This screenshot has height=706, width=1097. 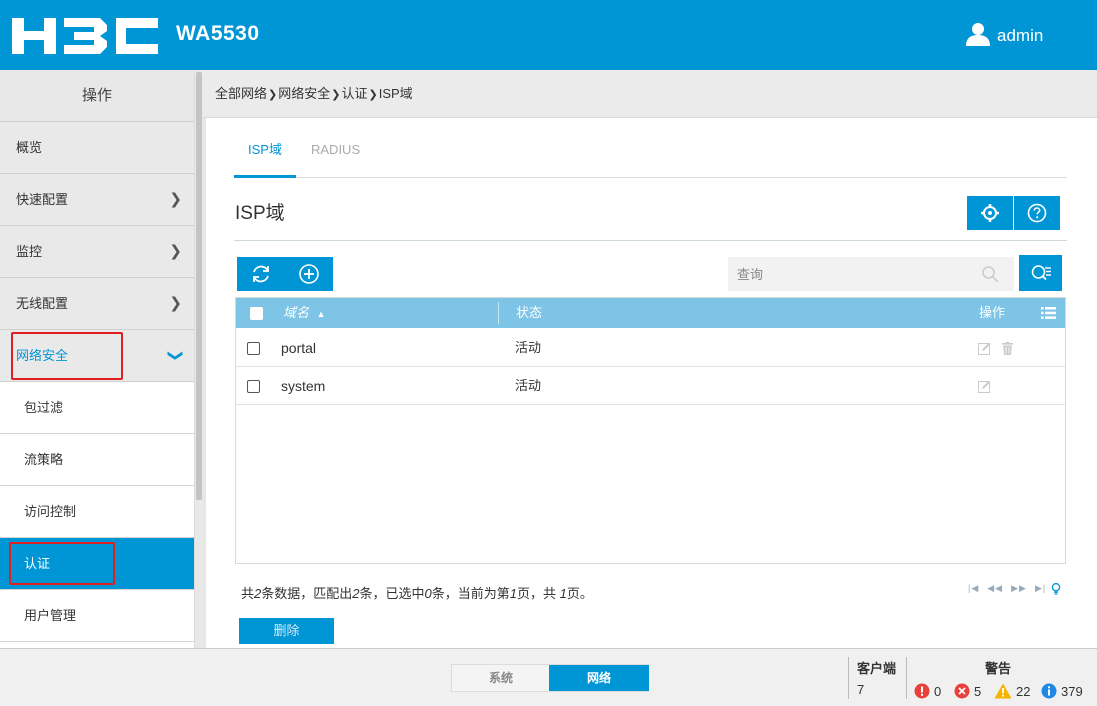 I want to click on add-button, so click(x=309, y=274).